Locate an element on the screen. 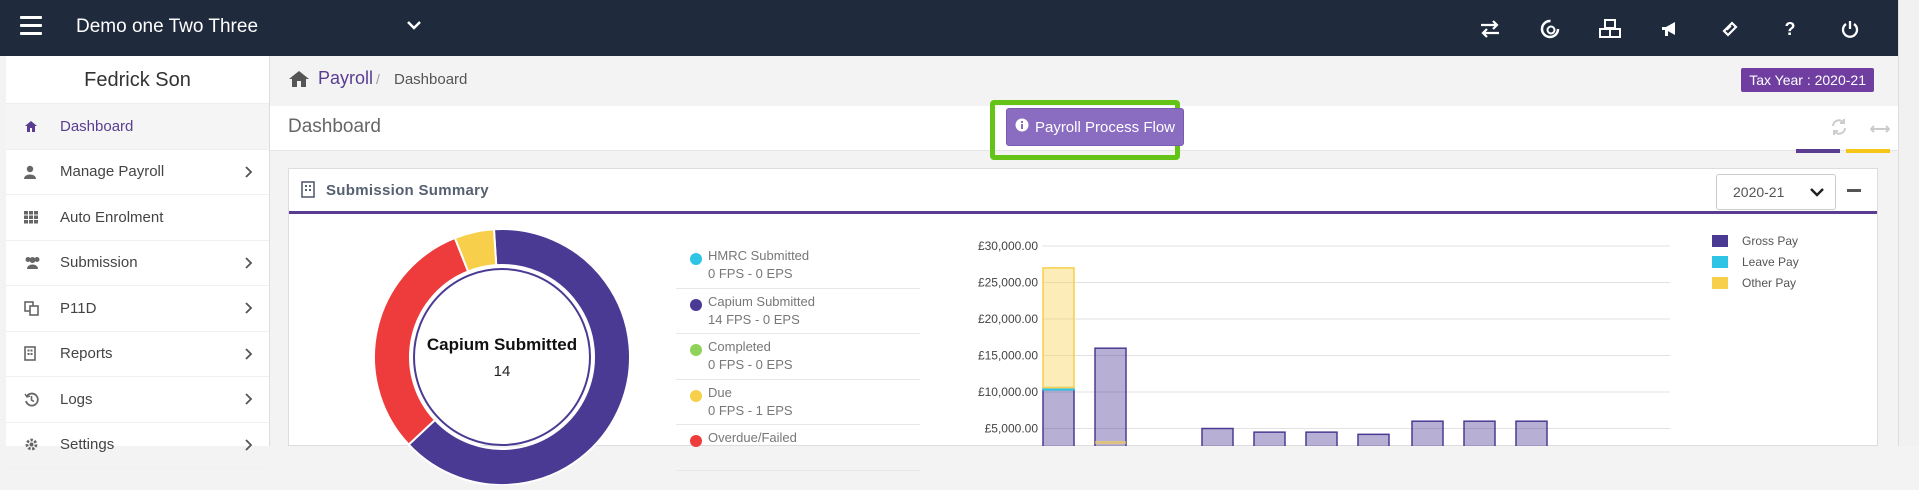 The height and width of the screenshot is (490, 1919). y-tick-label: £20,000.00 is located at coordinates (1008, 319).